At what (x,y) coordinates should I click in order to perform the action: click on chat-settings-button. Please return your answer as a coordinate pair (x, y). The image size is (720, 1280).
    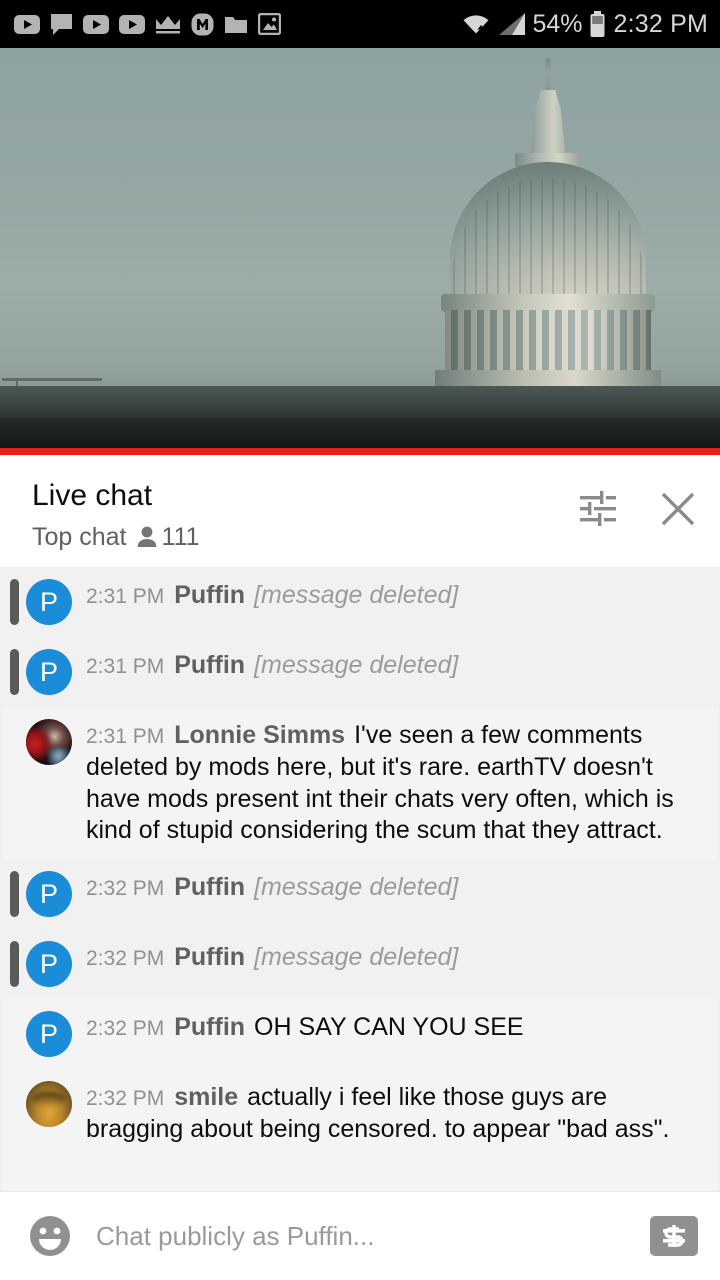
    Looking at the image, I should click on (598, 509).